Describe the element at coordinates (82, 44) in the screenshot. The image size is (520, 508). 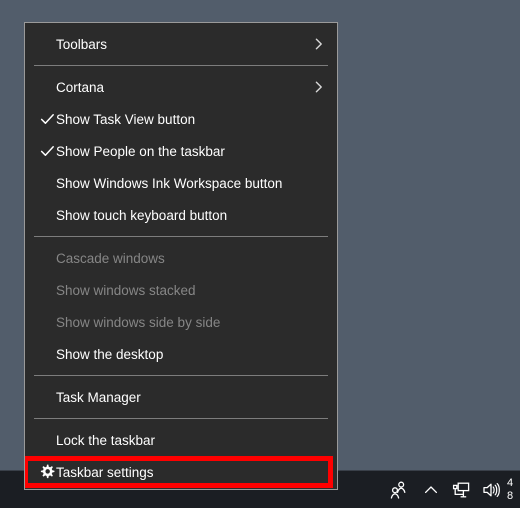
I see `menu-item-label: Toolbars` at that location.